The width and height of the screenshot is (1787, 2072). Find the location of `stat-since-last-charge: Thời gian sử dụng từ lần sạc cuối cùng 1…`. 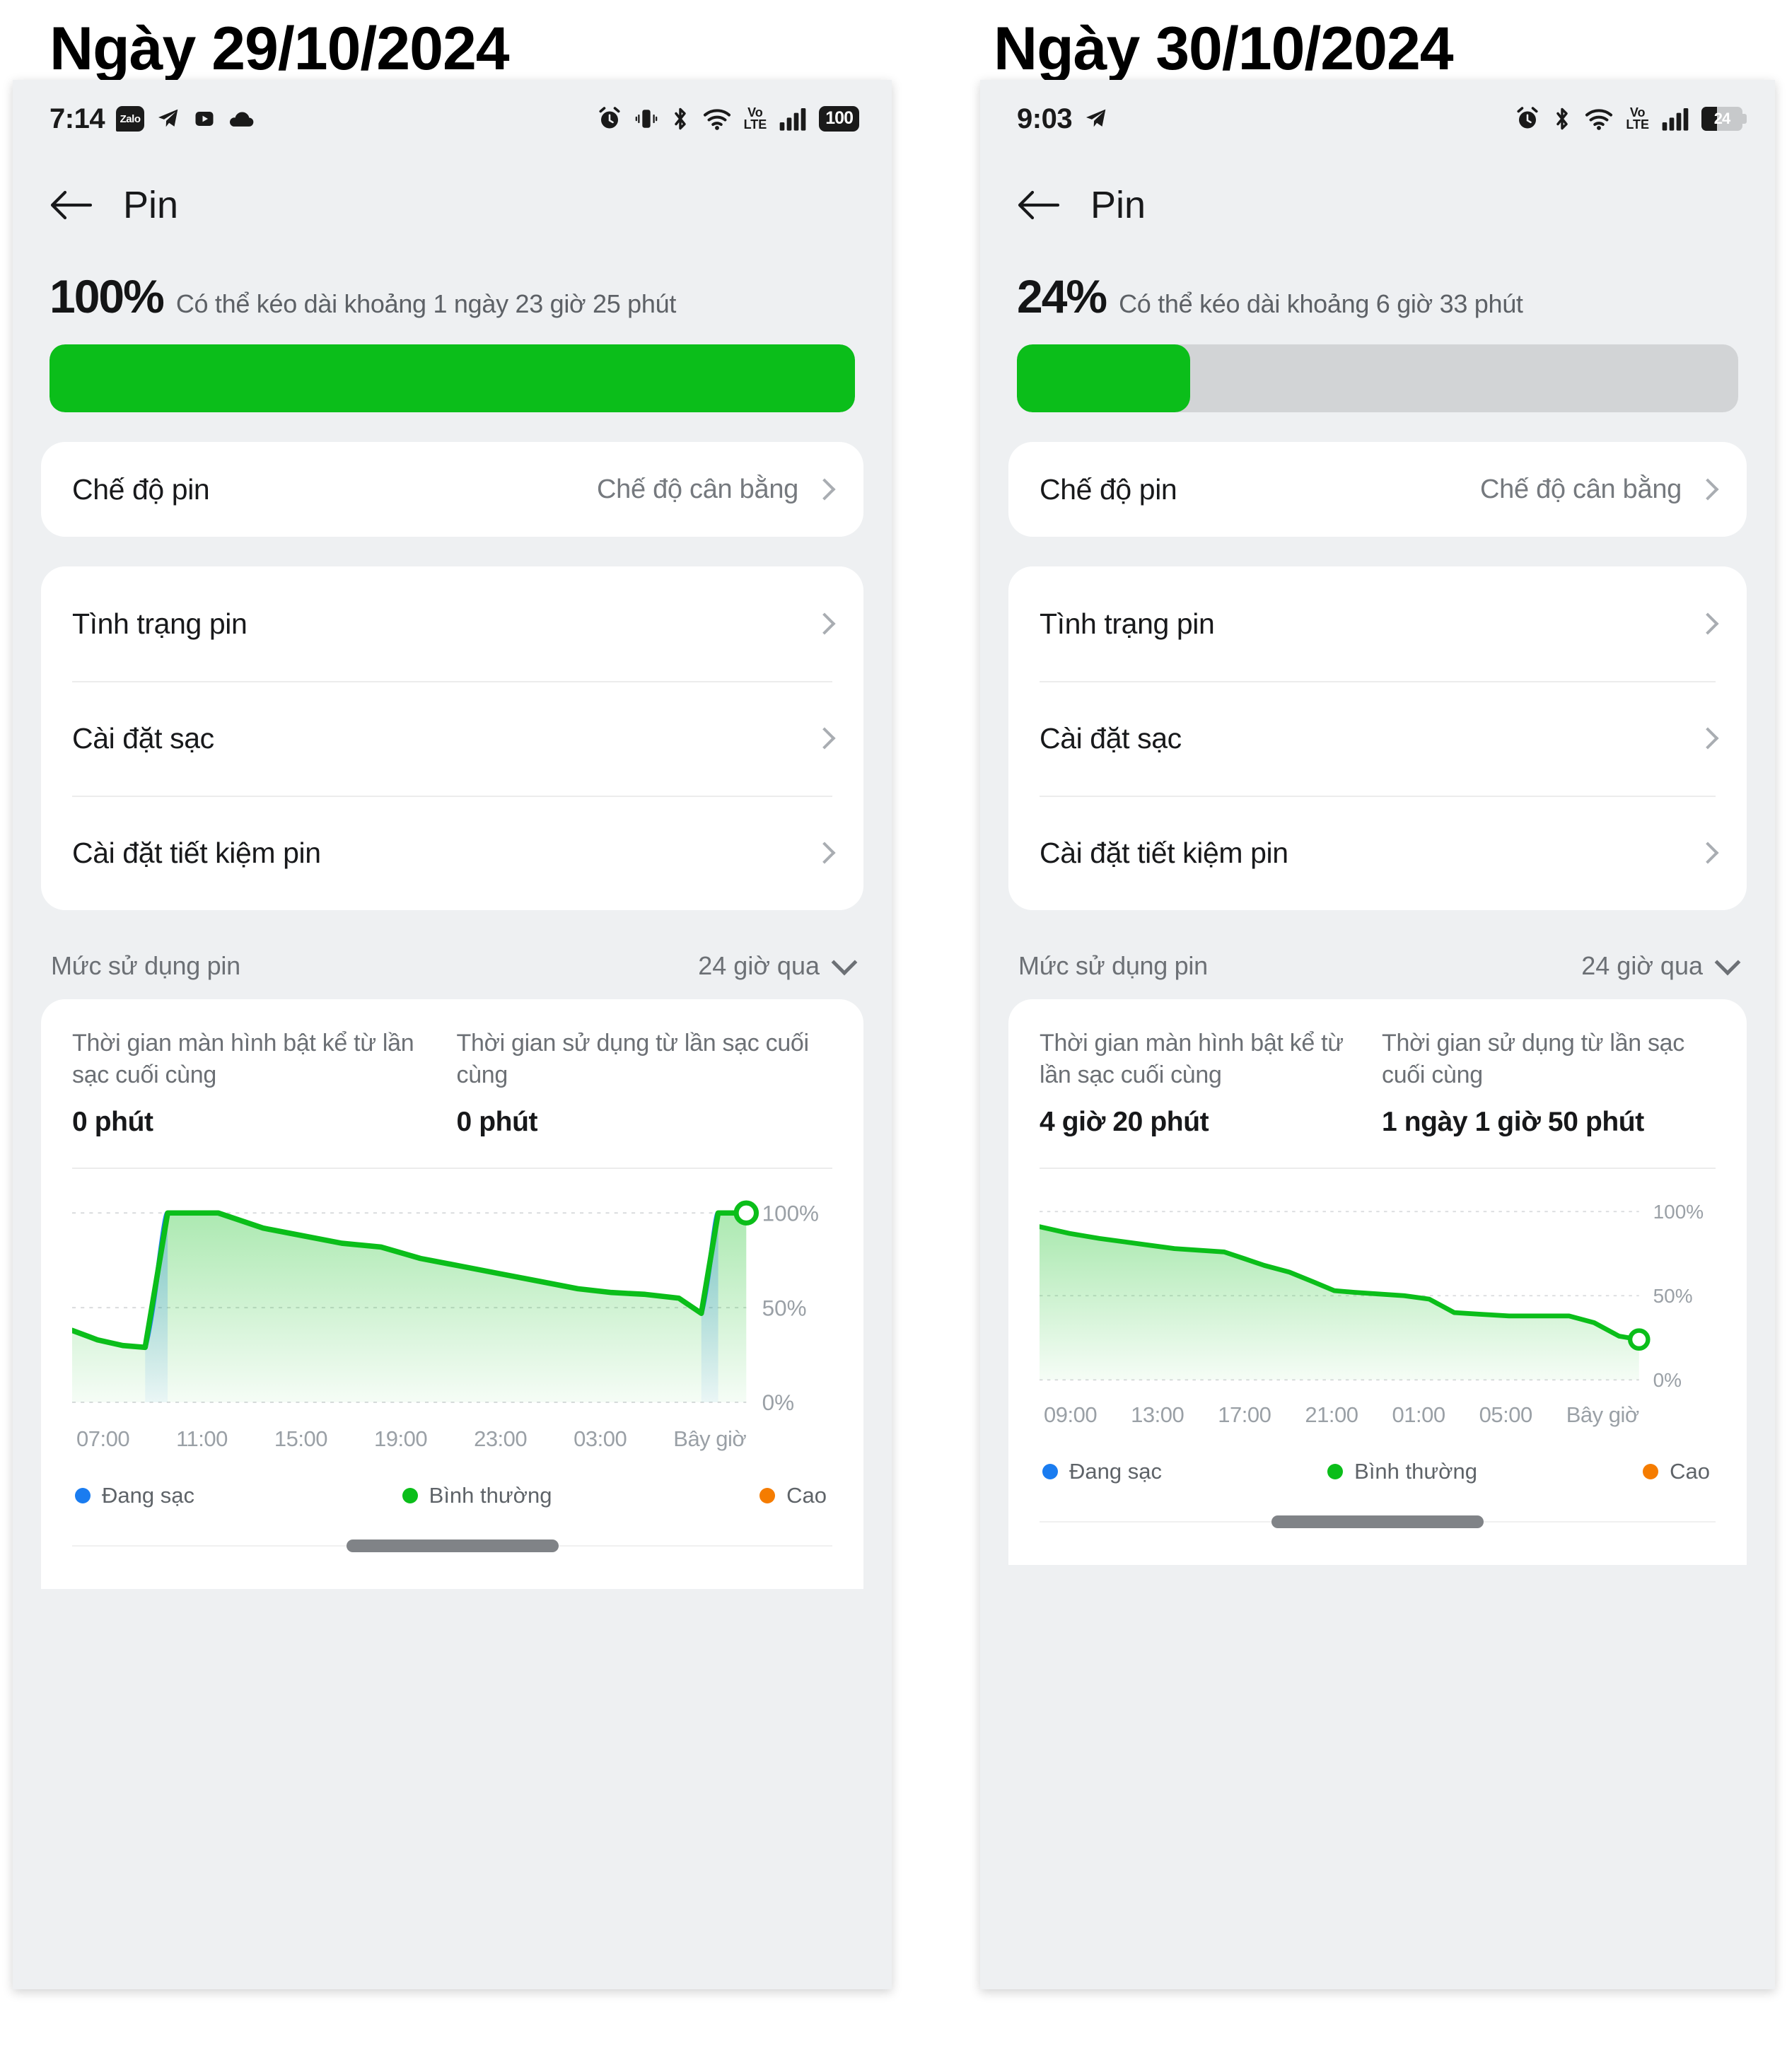

stat-since-last-charge: Thời gian sử dụng từ lần sạc cuối cùng 1… is located at coordinates (1549, 1083).